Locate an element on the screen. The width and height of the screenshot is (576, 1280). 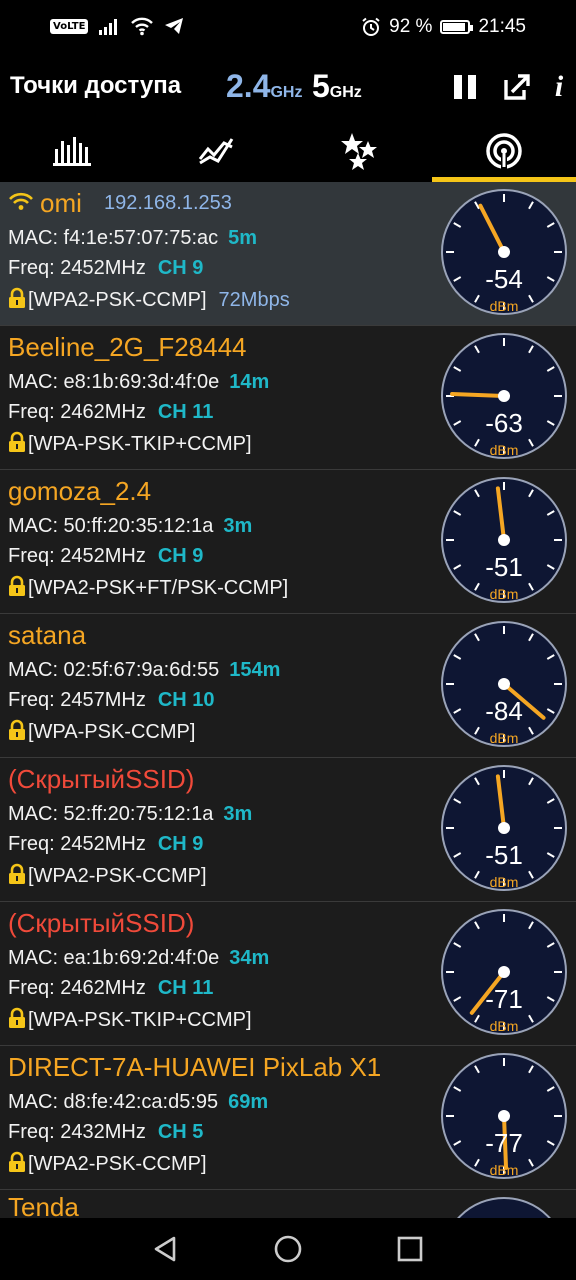
signal-icon is located at coordinates (108, 27).